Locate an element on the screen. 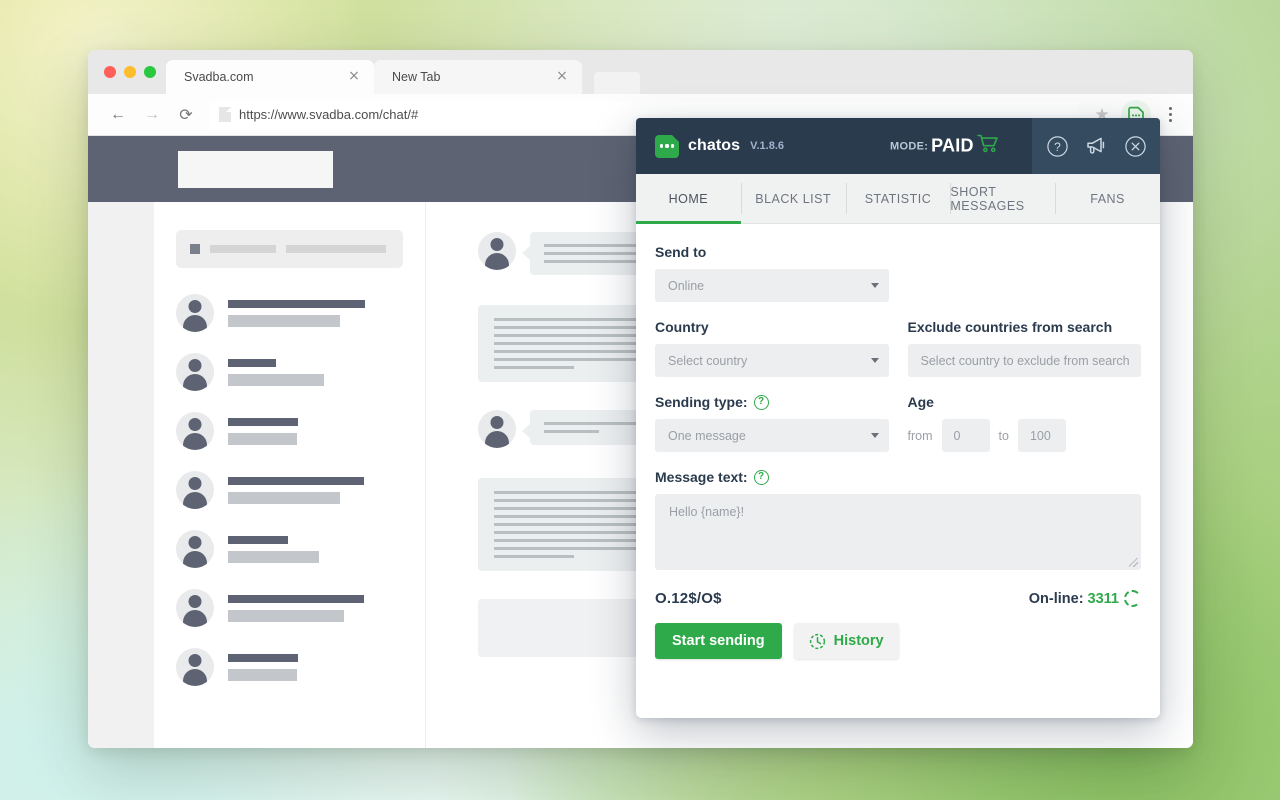 This screenshot has width=1280, height=800. resize-handle is located at coordinates (1133, 562).